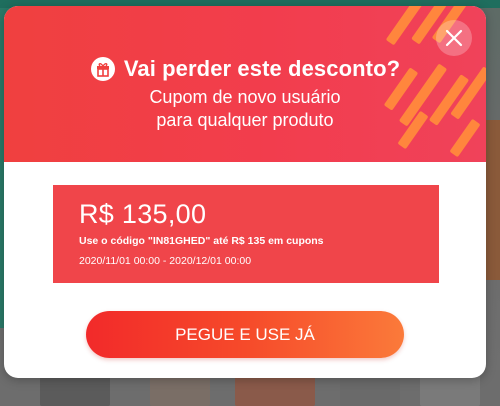 The image size is (500, 406). I want to click on modal-subtitle-line1: Cupom de novo usuário, so click(245, 97).